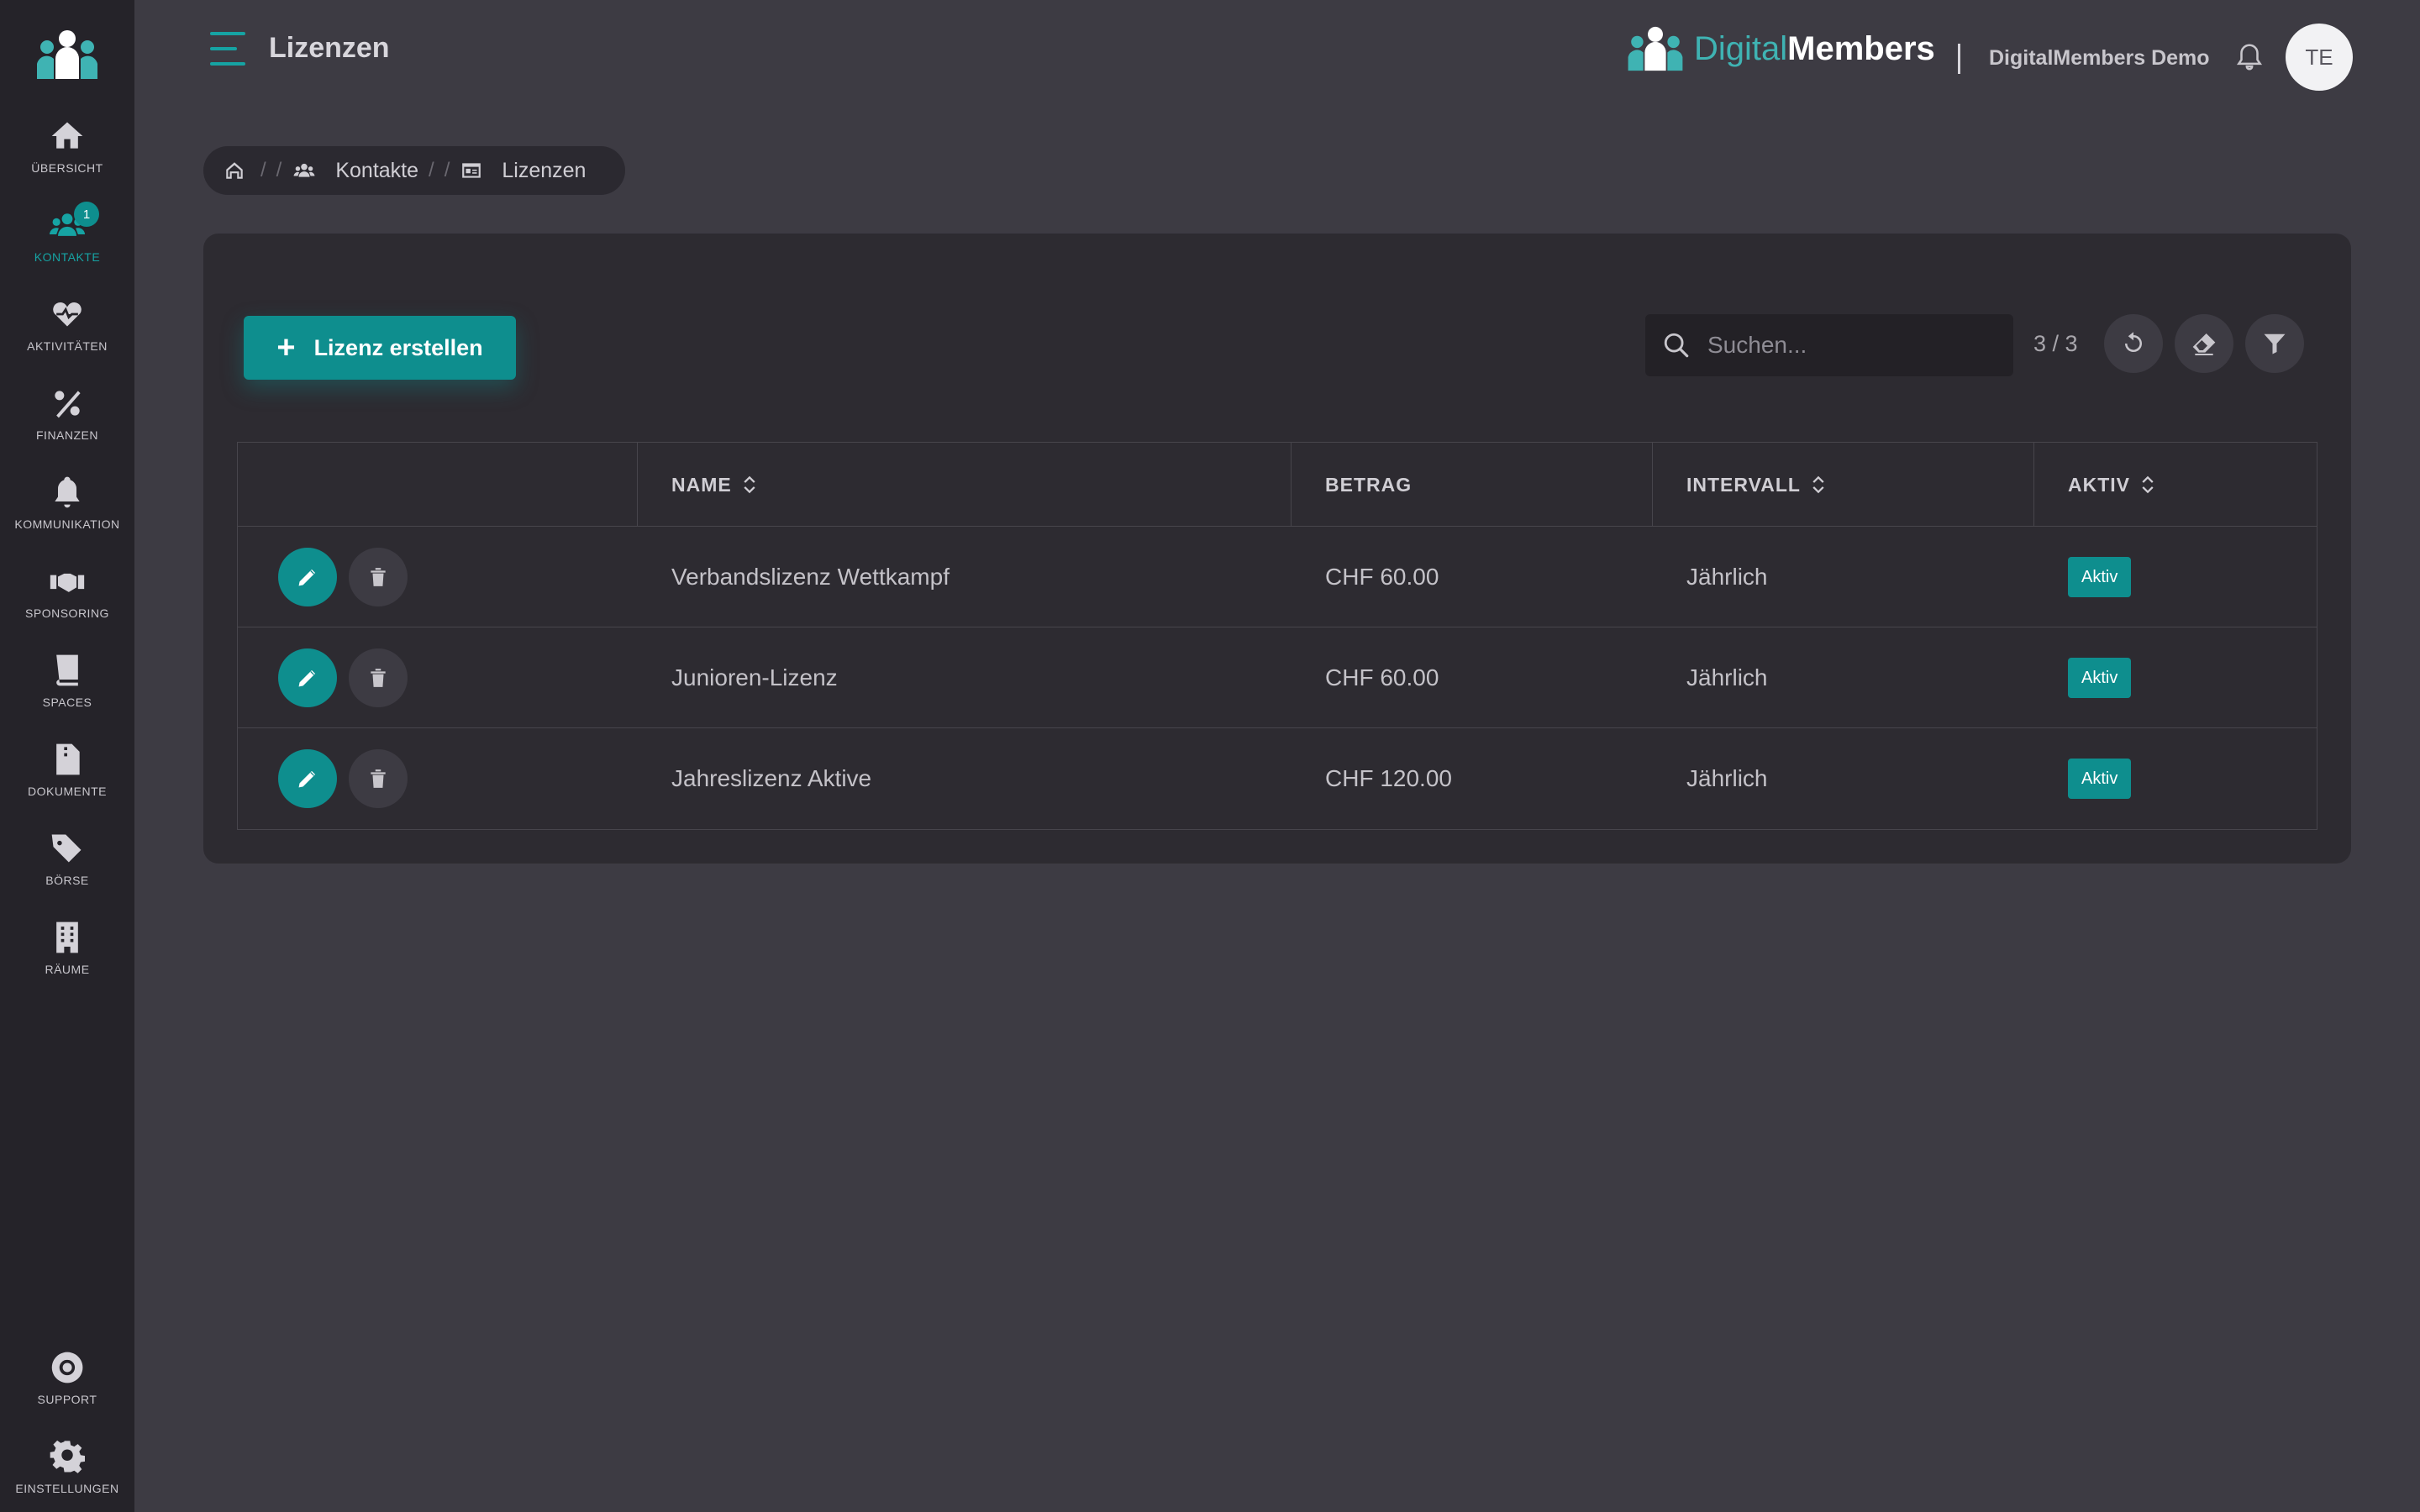  What do you see at coordinates (67, 868) in the screenshot?
I see `sidebar-item-boerse: BÖRSE` at bounding box center [67, 868].